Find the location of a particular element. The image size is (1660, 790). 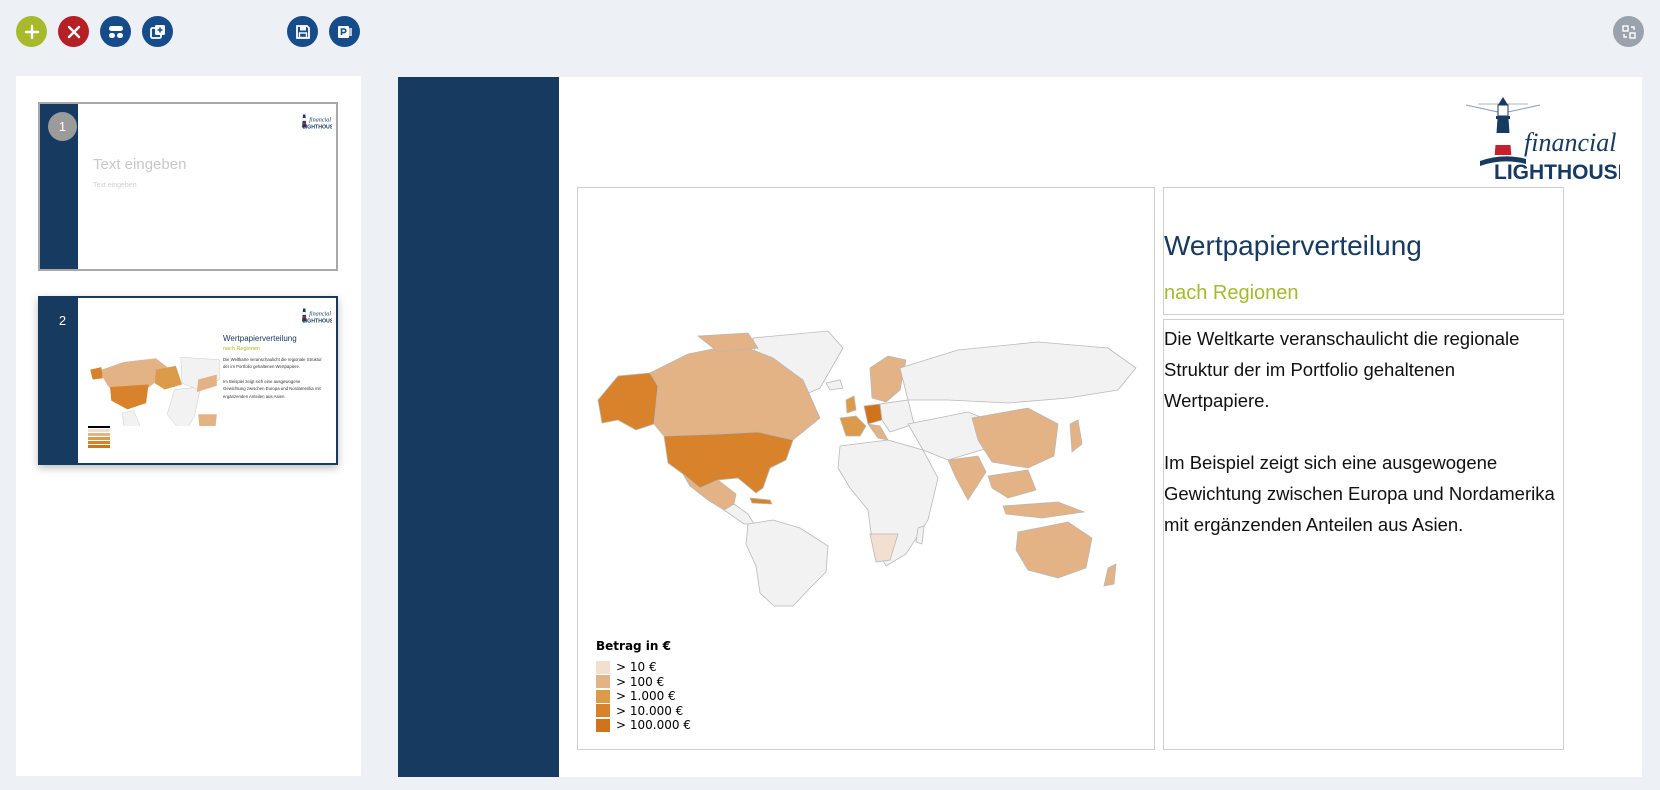

slide-title-box: Wertpapierverteilung nach Regionen is located at coordinates (1363, 251).